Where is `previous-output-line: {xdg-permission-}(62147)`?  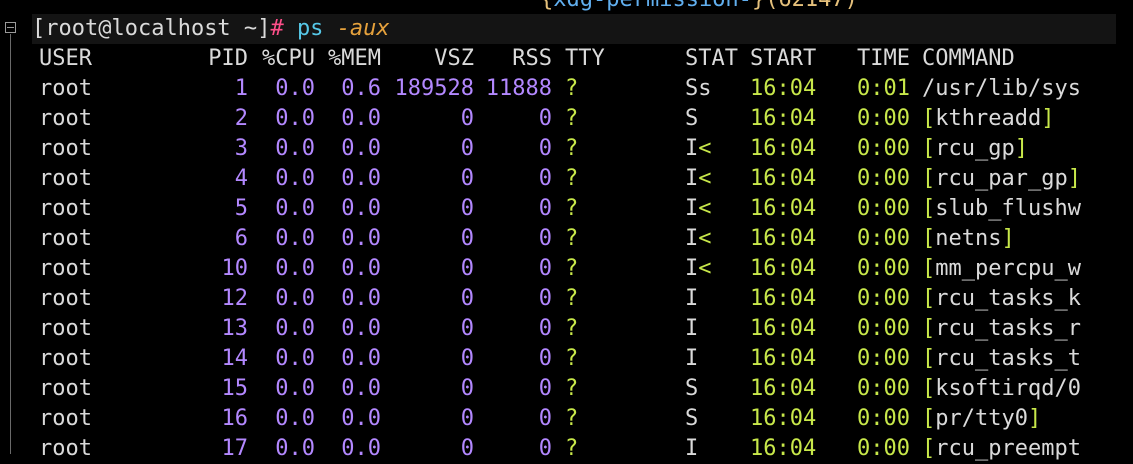 previous-output-line: {xdg-permission-}(62147) is located at coordinates (699, 7).